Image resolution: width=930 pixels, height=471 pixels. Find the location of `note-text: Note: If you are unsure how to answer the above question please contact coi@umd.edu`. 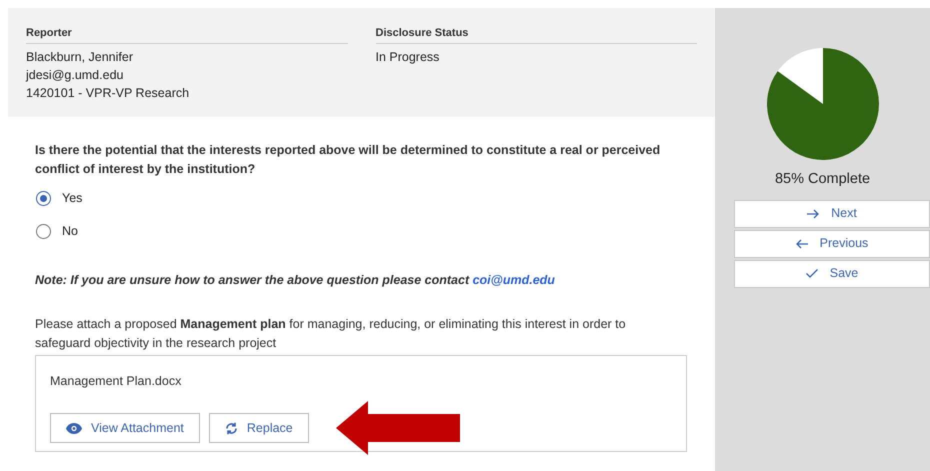

note-text: Note: If you are unsure how to answer the above question please contact coi@umd.edu is located at coordinates (295, 280).